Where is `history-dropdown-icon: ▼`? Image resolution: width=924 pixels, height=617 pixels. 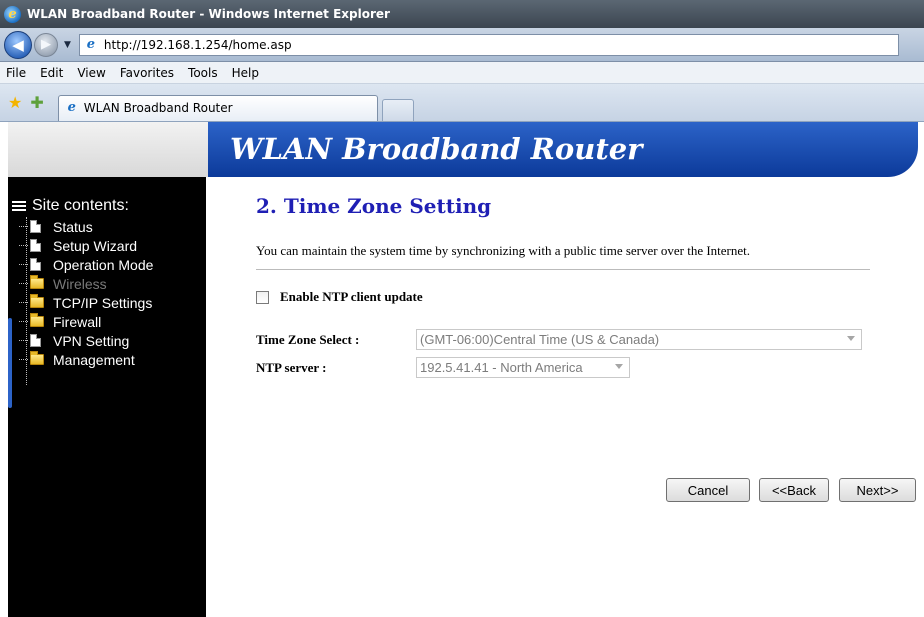 history-dropdown-icon: ▼ is located at coordinates (67, 45).